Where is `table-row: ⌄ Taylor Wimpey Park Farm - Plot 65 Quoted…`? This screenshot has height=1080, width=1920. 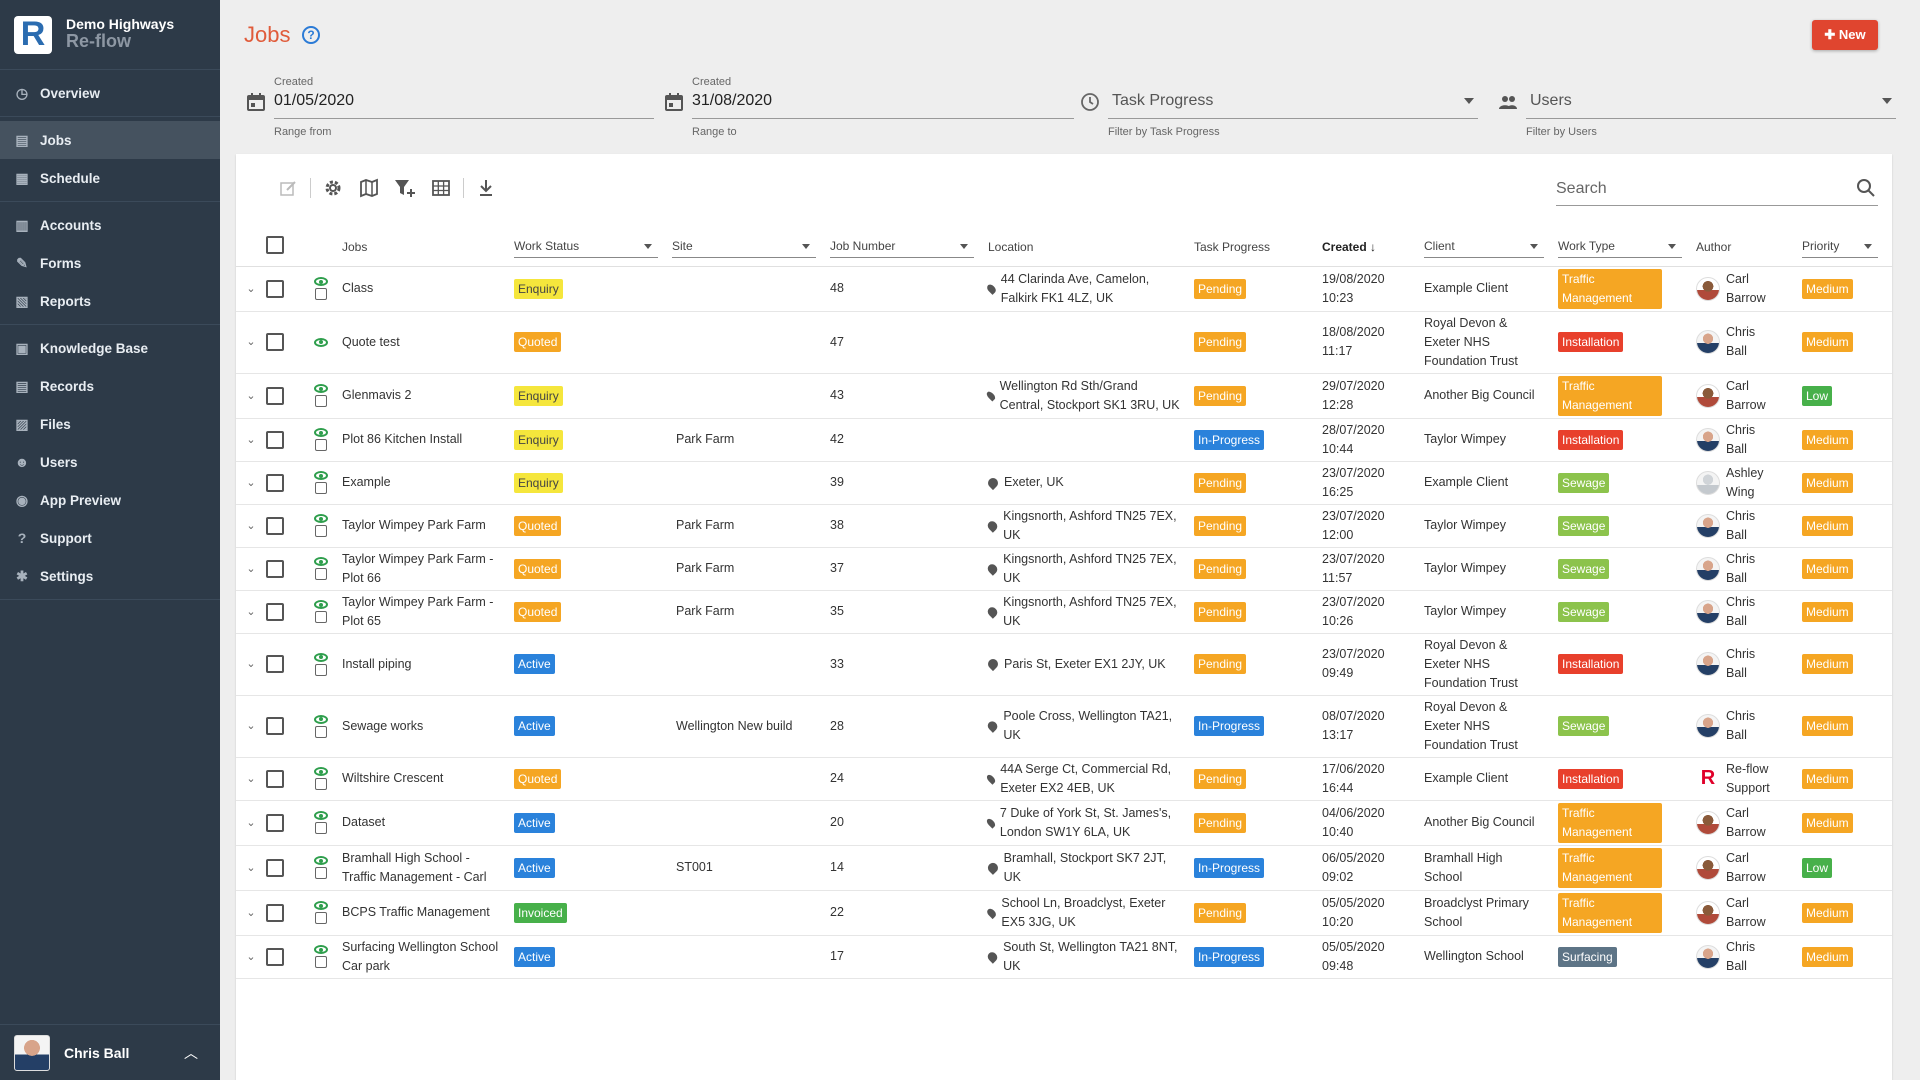
table-row: ⌄ Taylor Wimpey Park Farm - Plot 65 Quoted… is located at coordinates (1064, 612).